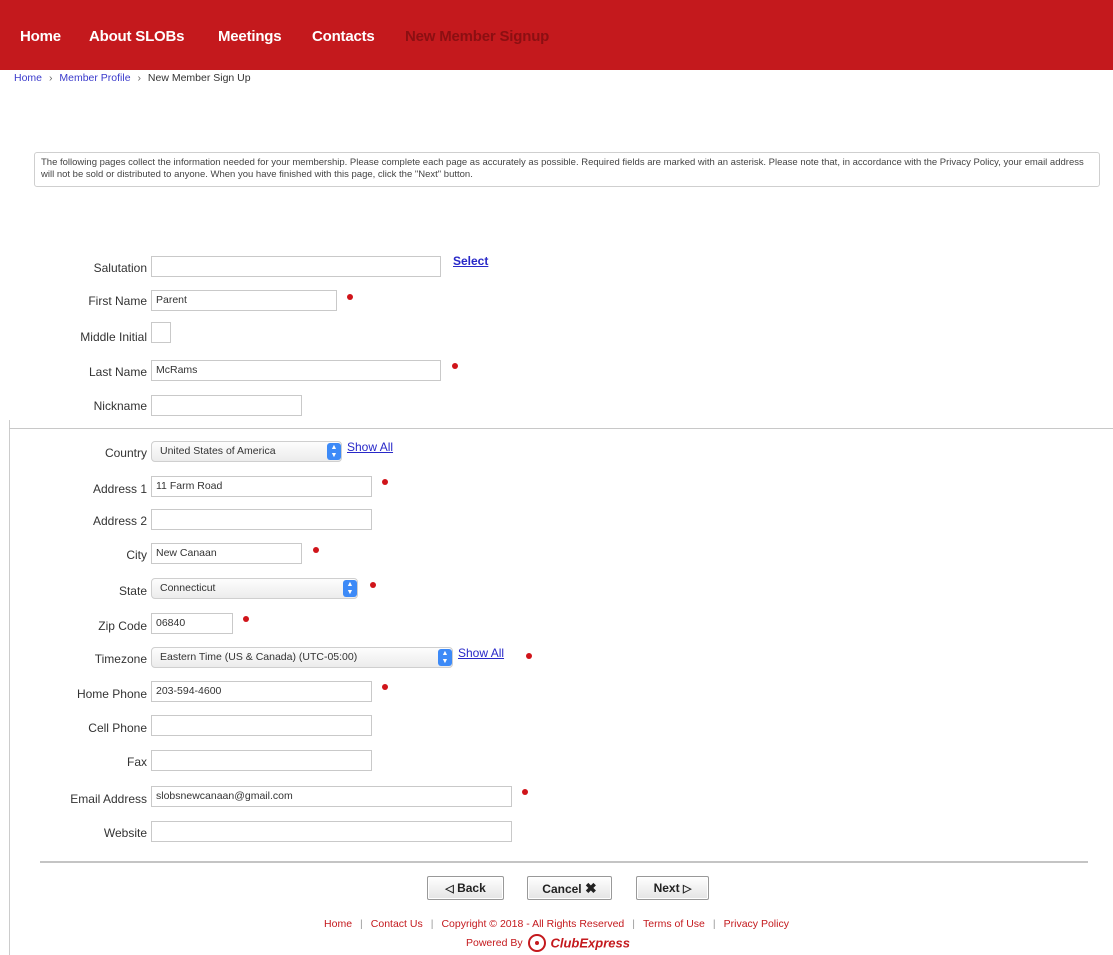 This screenshot has height=955, width=1113. Describe the element at coordinates (481, 653) in the screenshot. I see `timezone-show-all-link: Show All` at that location.